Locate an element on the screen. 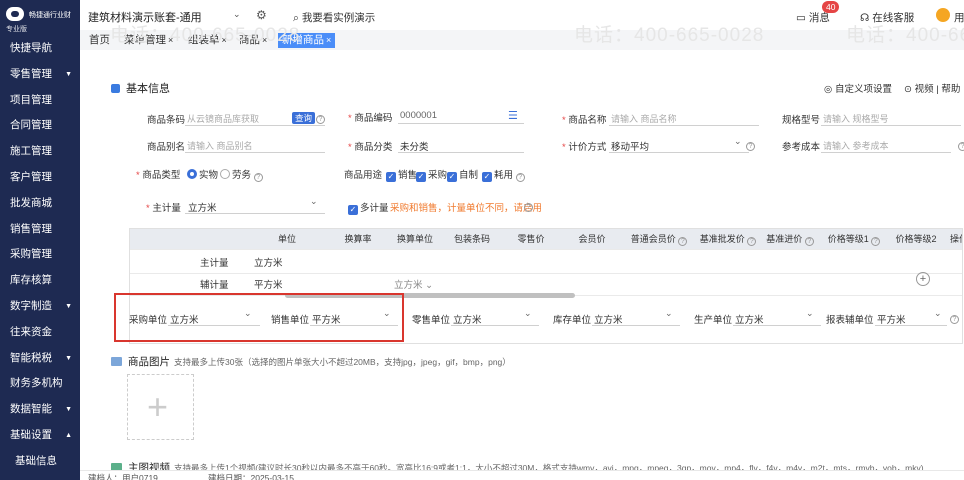  highlight-box is located at coordinates (259, 317).